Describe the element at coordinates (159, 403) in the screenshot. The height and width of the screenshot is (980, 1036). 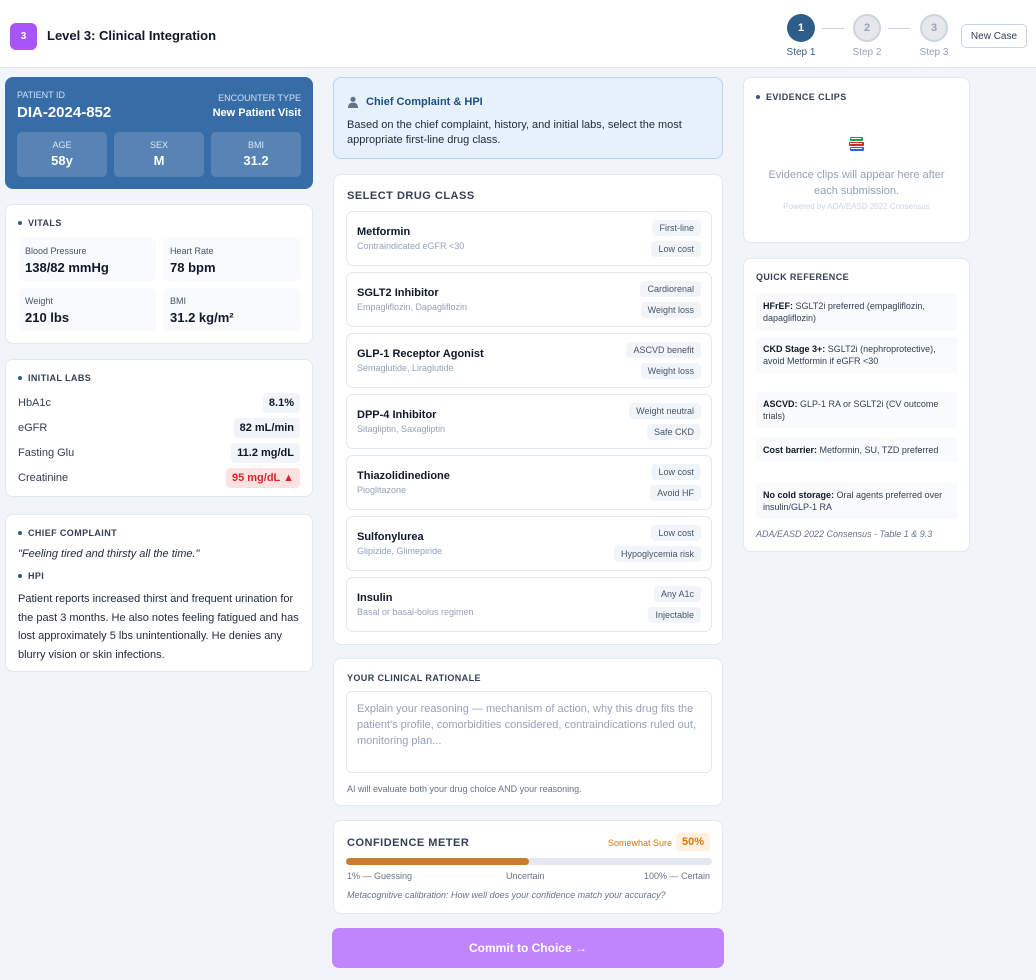
I see `lab-row: HbA1c 8.1%` at that location.